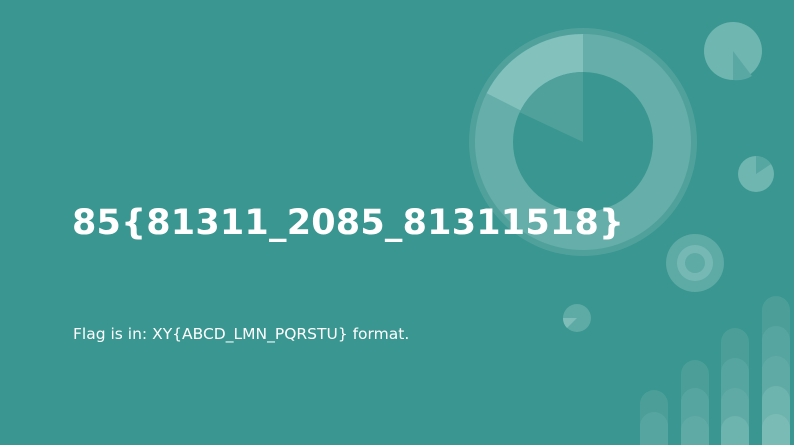 The image size is (794, 445). What do you see at coordinates (348, 223) in the screenshot?
I see `slide-title: 85{81311_2085_81311518}` at bounding box center [348, 223].